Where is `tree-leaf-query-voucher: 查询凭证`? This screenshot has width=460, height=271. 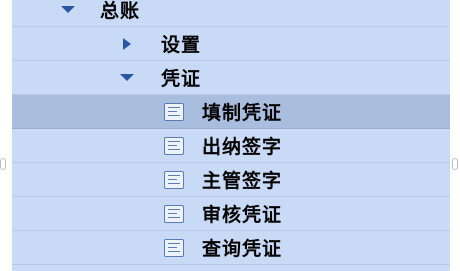
tree-leaf-query-voucher: 查询凭证 is located at coordinates (231, 248).